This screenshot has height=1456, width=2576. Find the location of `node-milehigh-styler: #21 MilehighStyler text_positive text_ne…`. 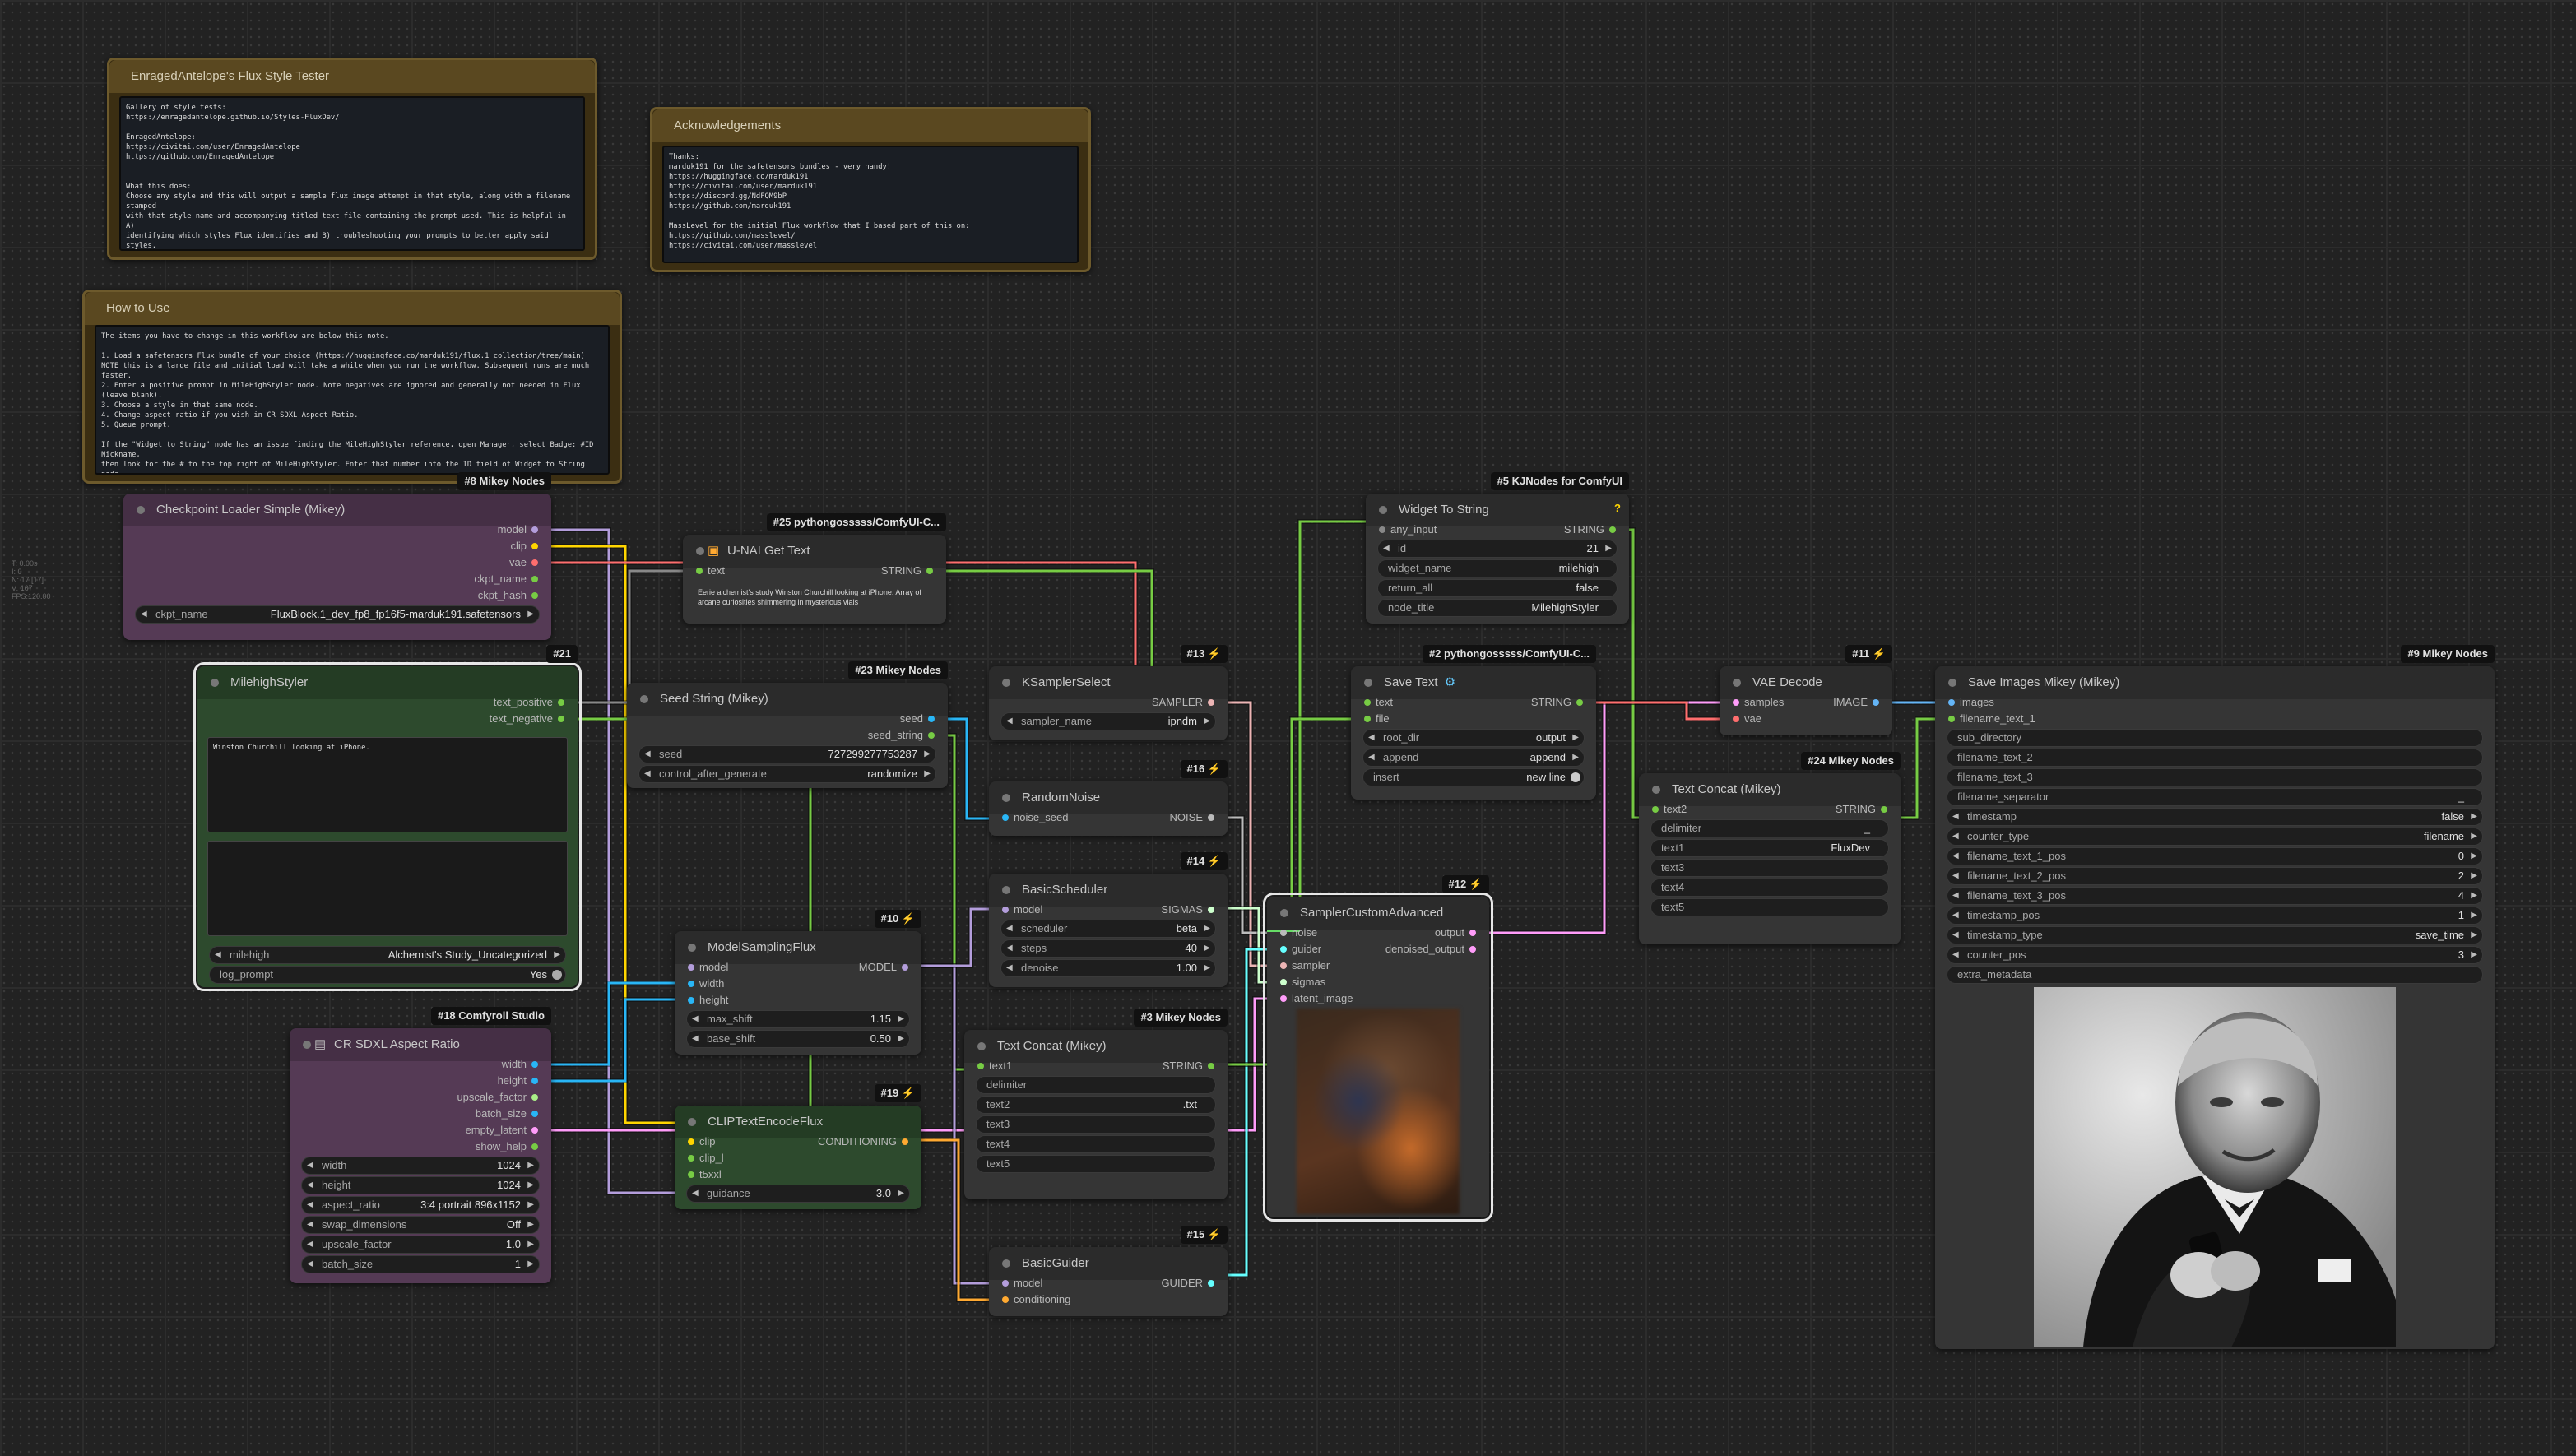

node-milehigh-styler: #21 MilehighStyler text_positive text_ne… is located at coordinates (387, 818).